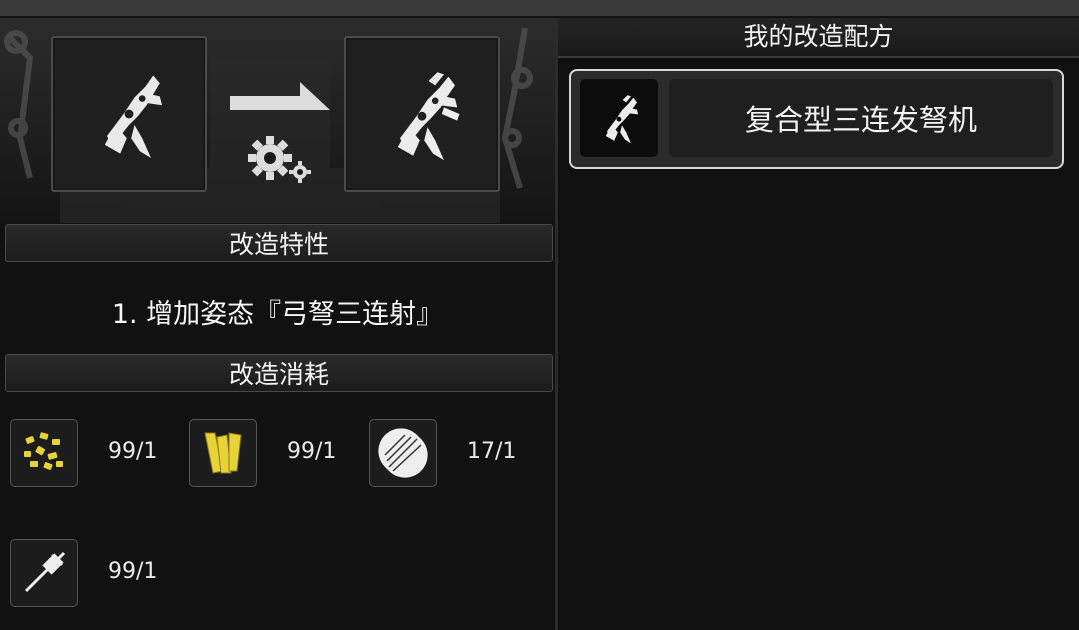  I want to click on result-item-slot, so click(422, 114).